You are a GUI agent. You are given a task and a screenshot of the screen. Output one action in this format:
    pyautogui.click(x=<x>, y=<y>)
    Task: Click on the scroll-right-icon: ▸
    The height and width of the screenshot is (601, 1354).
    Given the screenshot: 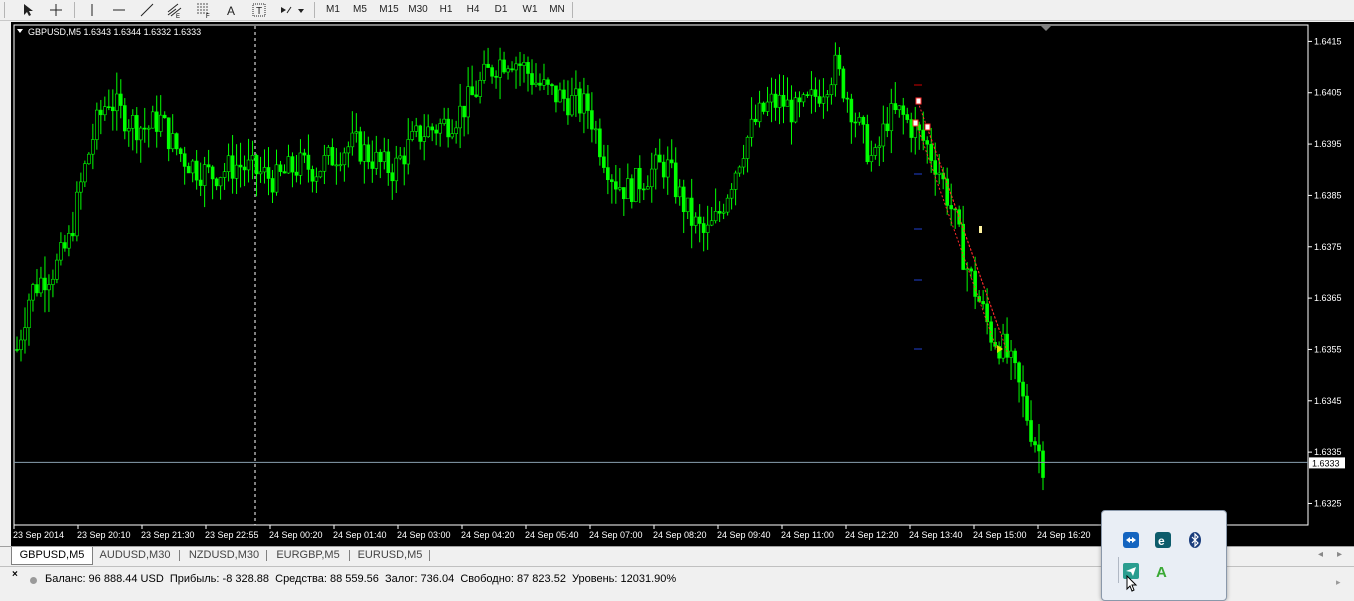 What is the action you would take?
    pyautogui.click(x=1338, y=582)
    